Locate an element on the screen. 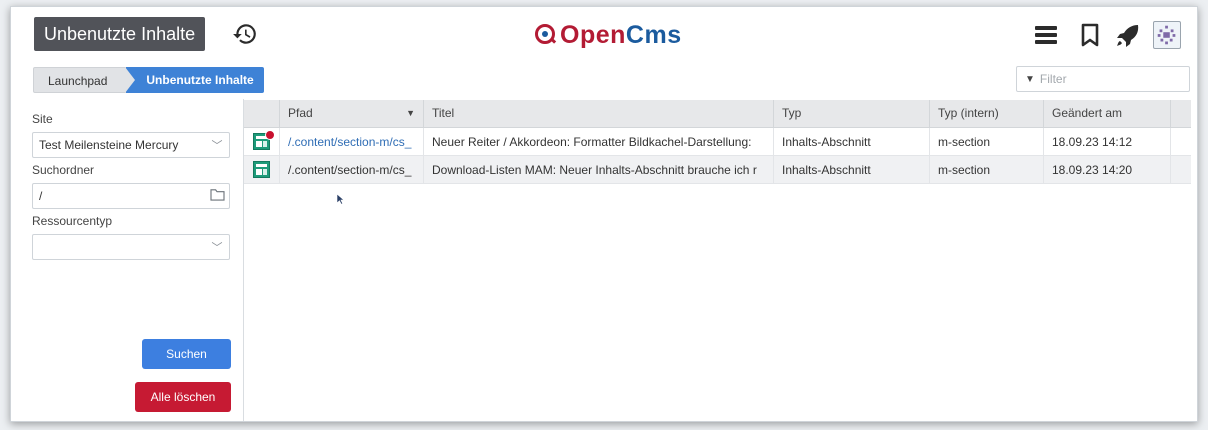 Image resolution: width=1208 pixels, height=430 pixels. filter-input is located at coordinates (1109, 79).